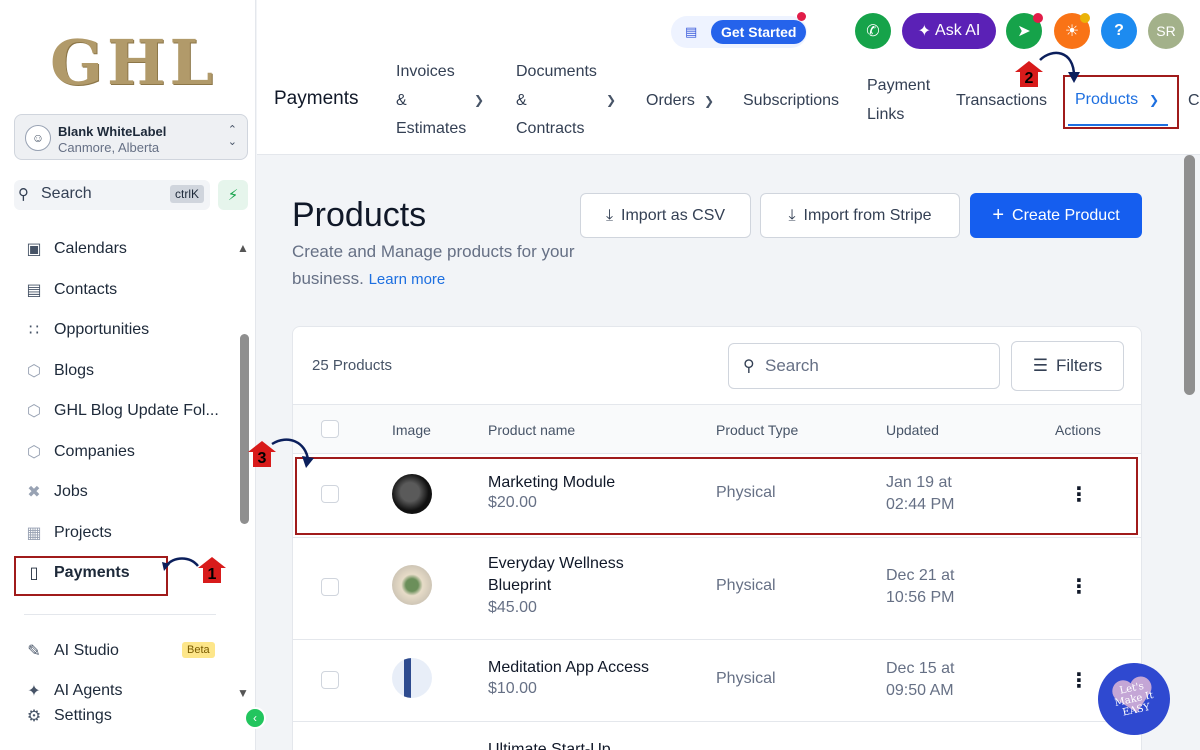 This screenshot has height=750, width=1200. Describe the element at coordinates (316, 98) in the screenshot. I see `section-title: Payments` at that location.